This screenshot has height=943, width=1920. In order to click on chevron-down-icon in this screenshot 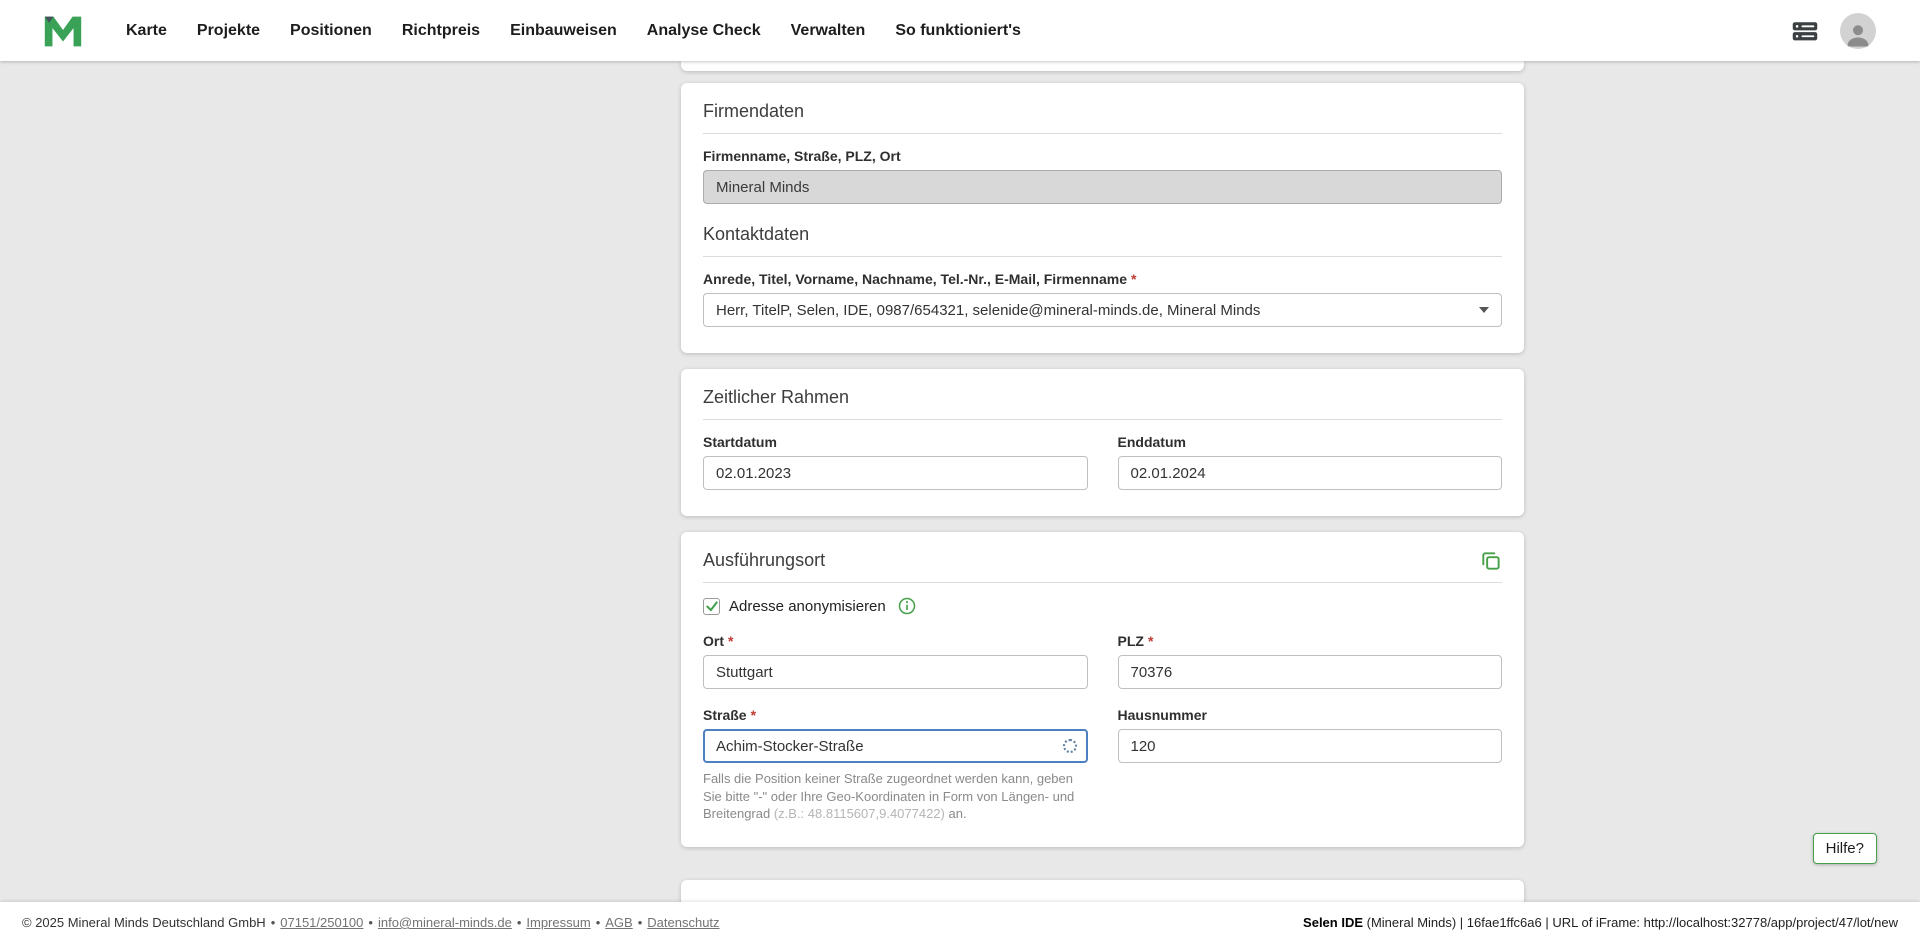, I will do `click(1484, 310)`.